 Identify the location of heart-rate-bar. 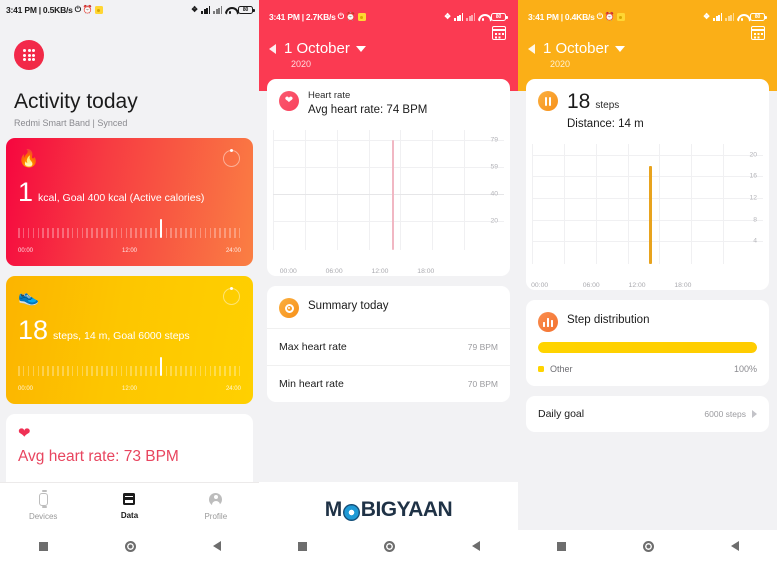
(393, 194).